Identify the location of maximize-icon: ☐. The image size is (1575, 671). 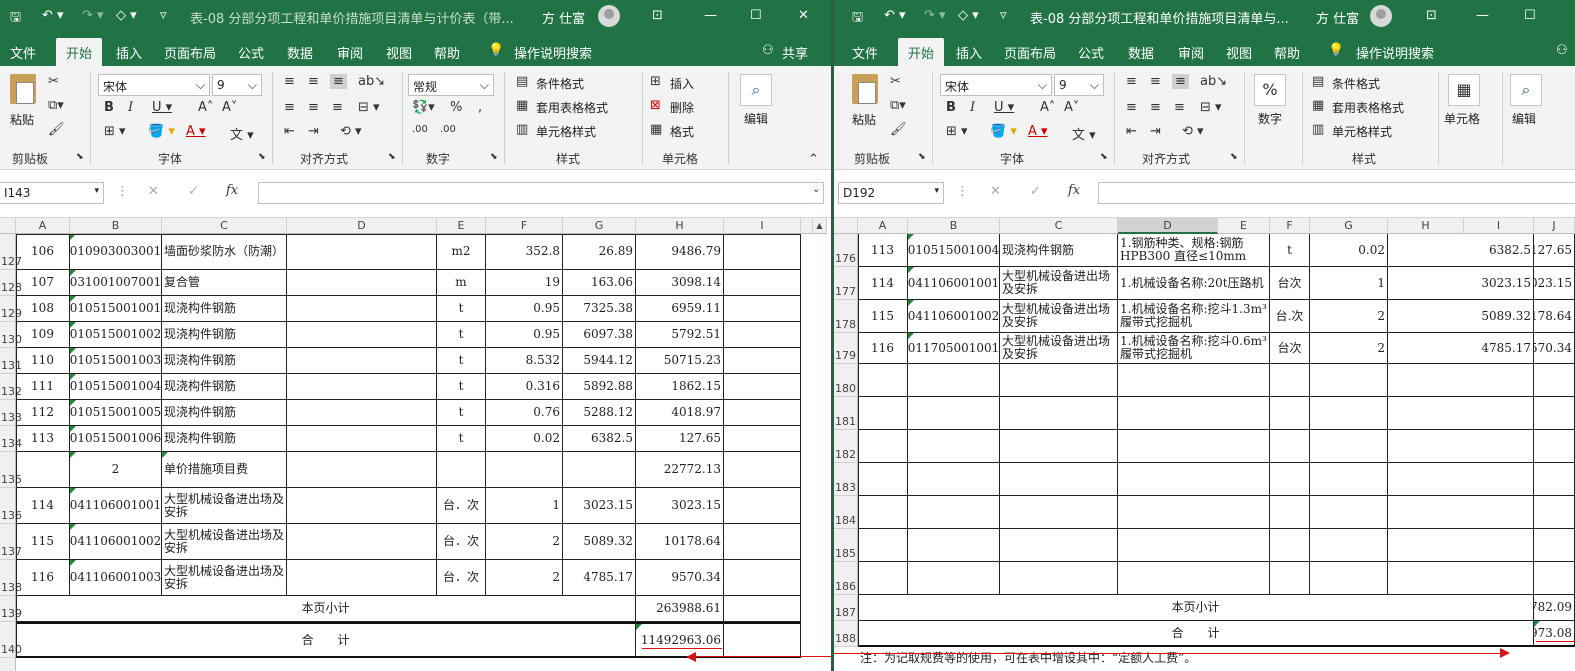
(1530, 15).